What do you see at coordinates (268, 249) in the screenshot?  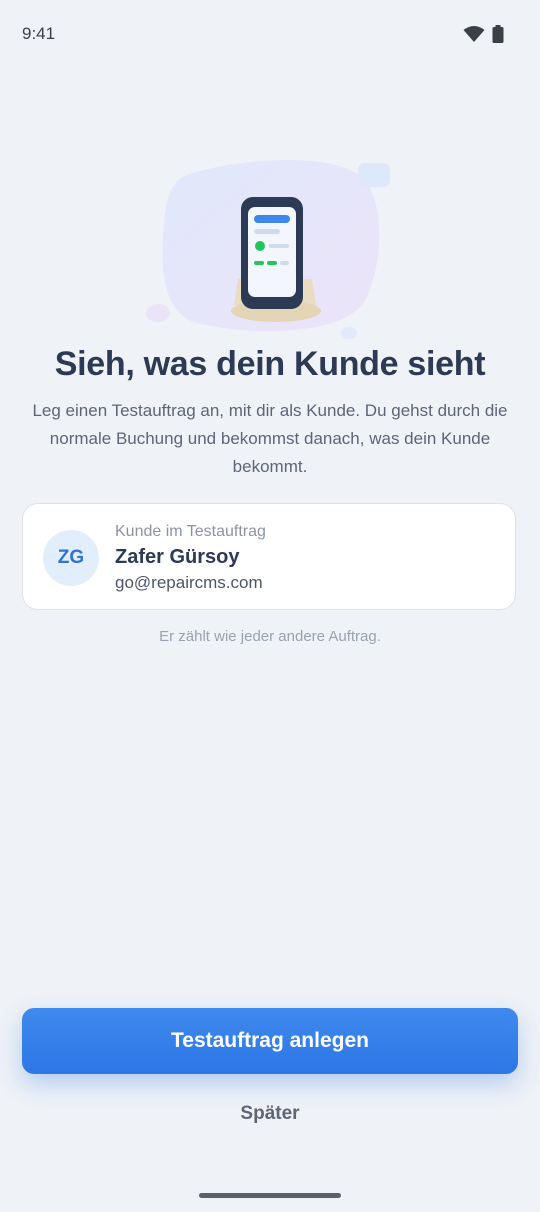 I see `phone-illustration-icon` at bounding box center [268, 249].